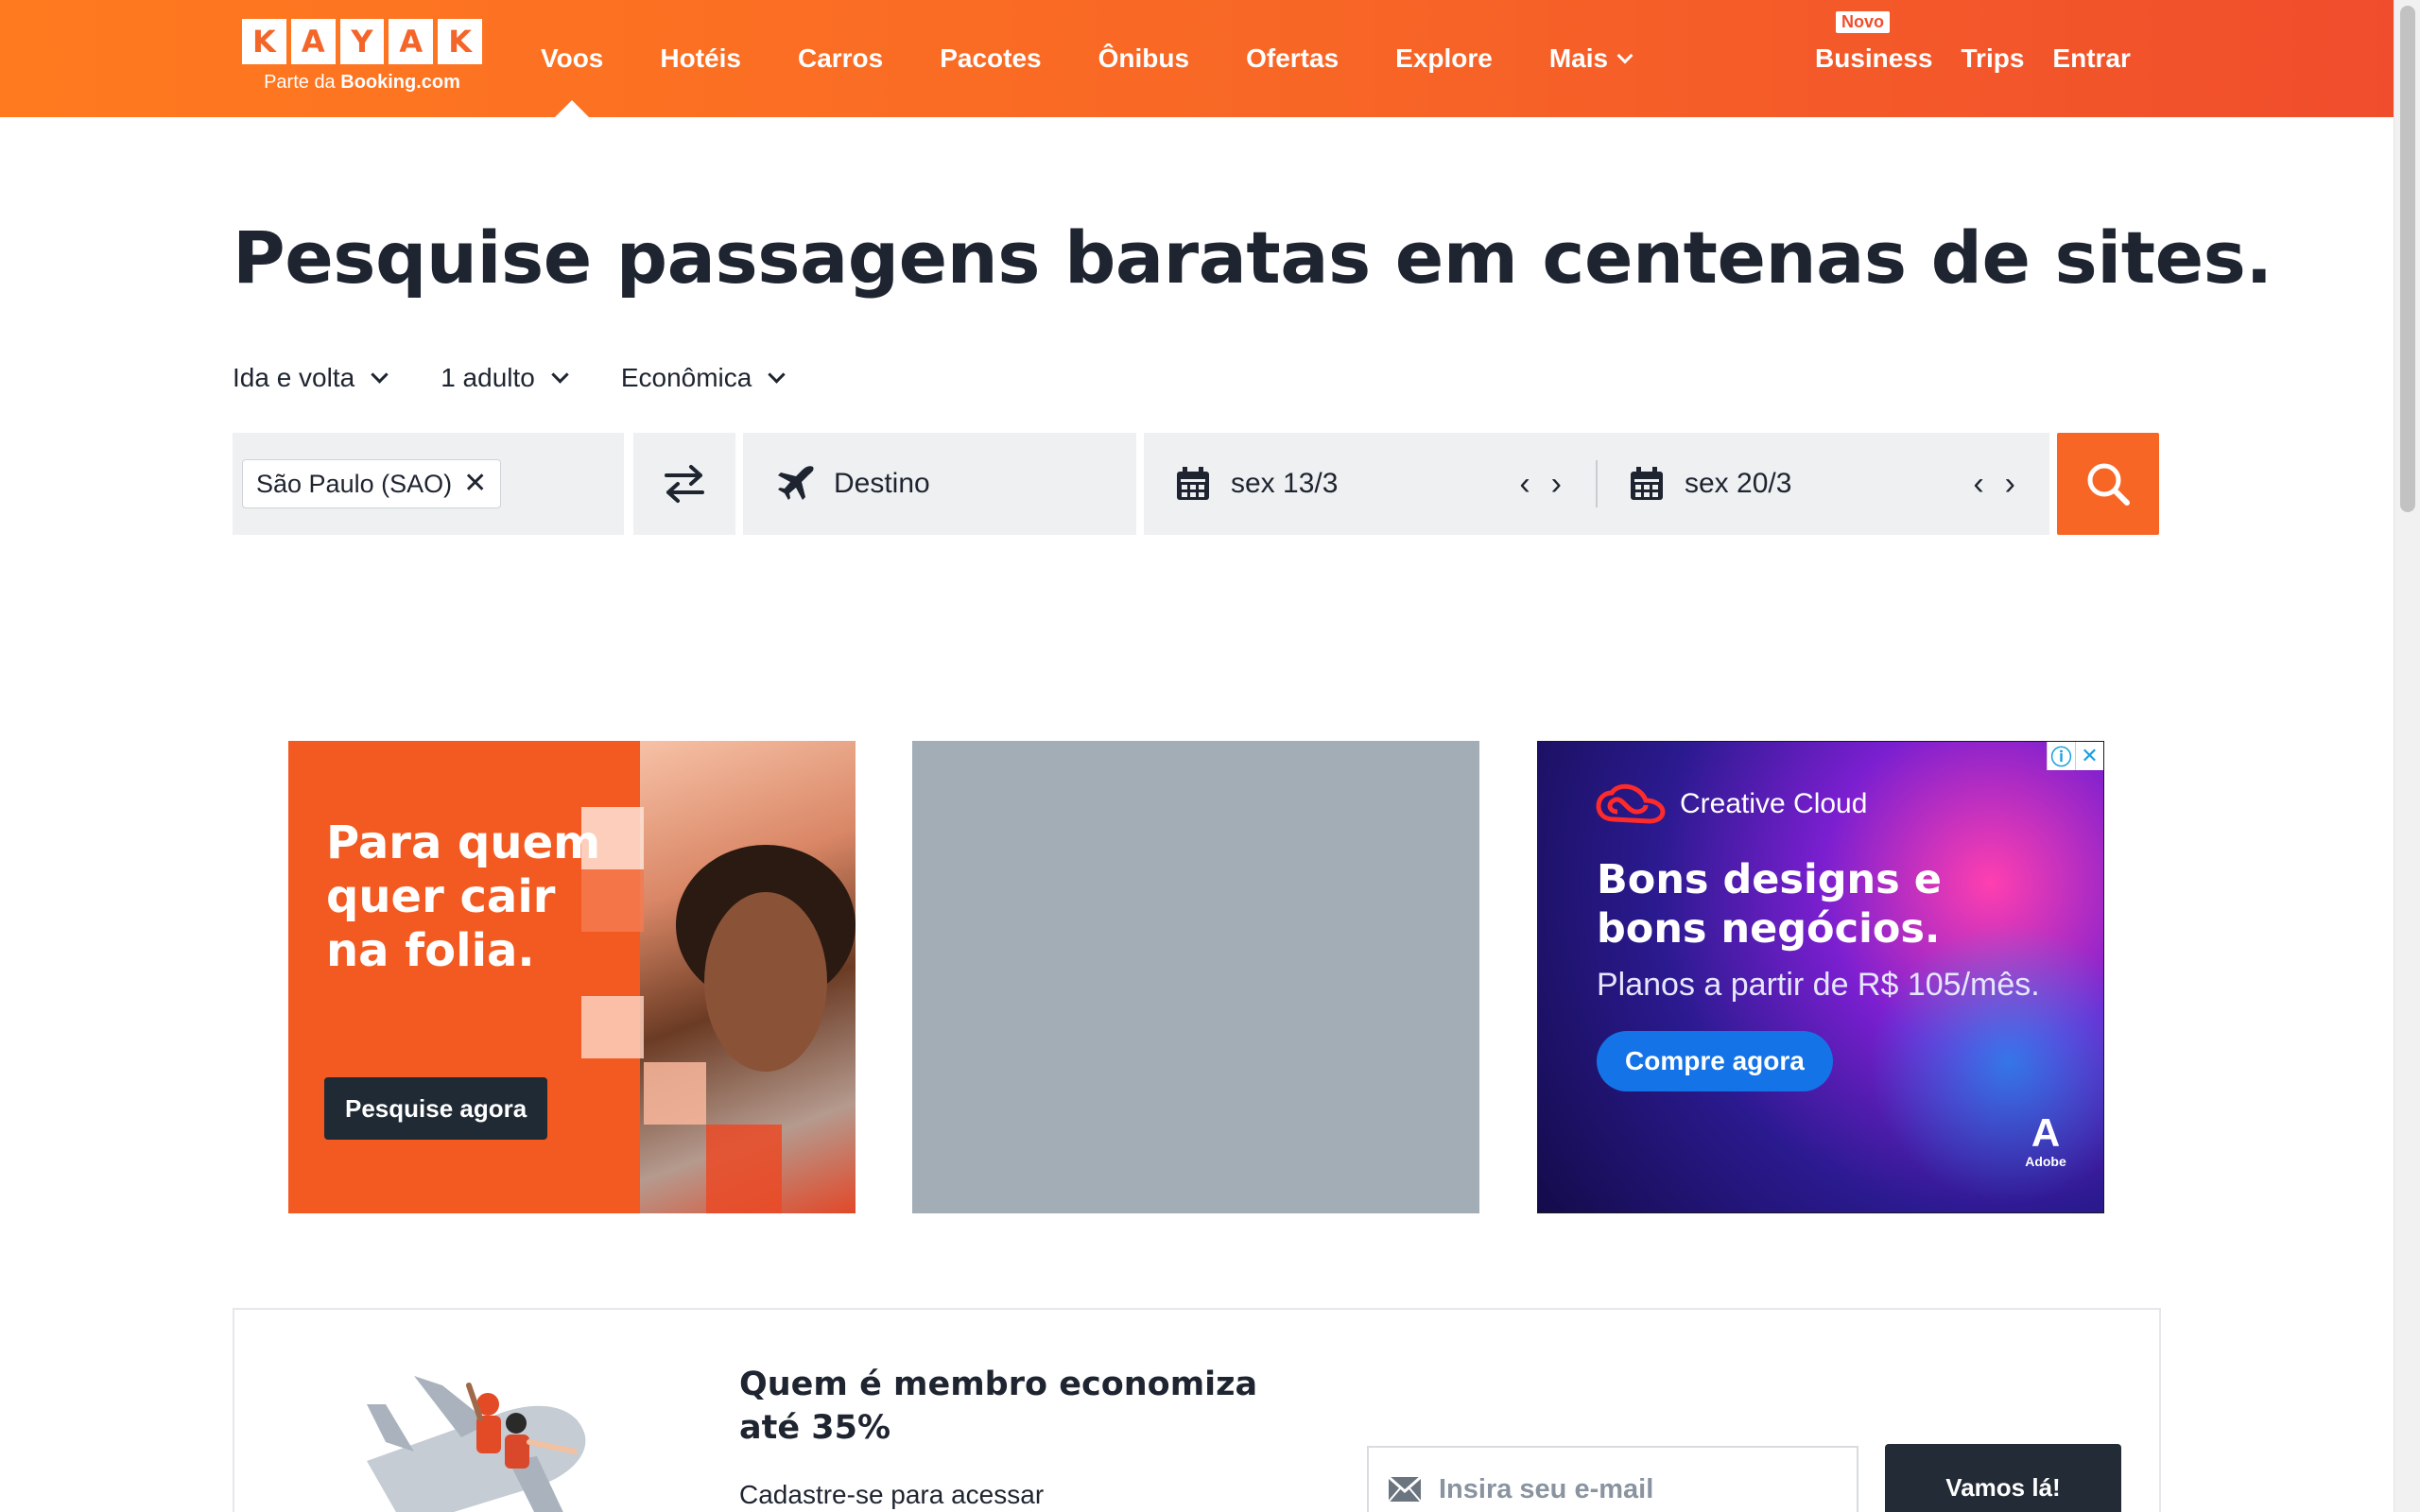 The width and height of the screenshot is (2420, 1512). I want to click on nav-label: Explore, so click(1444, 58).